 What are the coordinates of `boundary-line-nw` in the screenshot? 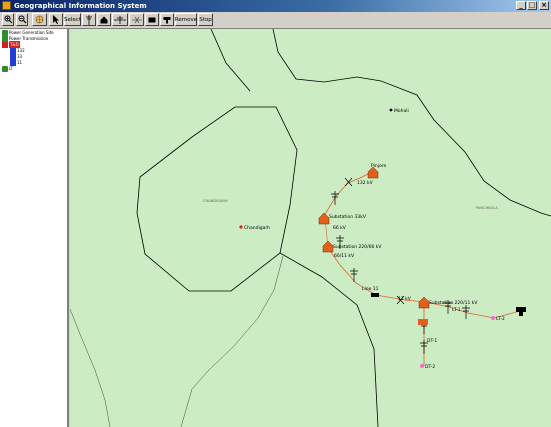 It's located at (230, 60).